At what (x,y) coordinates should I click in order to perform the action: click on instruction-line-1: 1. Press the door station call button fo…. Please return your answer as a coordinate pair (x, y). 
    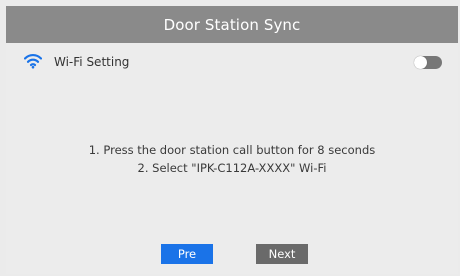
    Looking at the image, I should click on (232, 150).